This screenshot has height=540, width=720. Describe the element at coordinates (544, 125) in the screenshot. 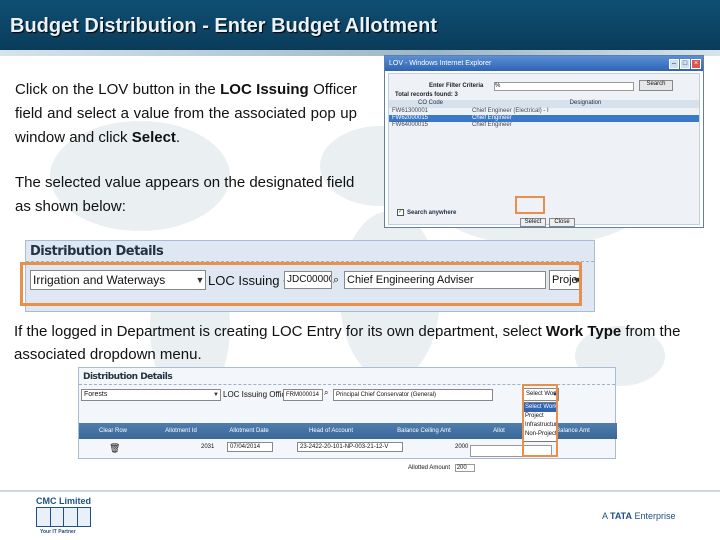

I see `table-row: FW64000015 Chief Engineer` at that location.